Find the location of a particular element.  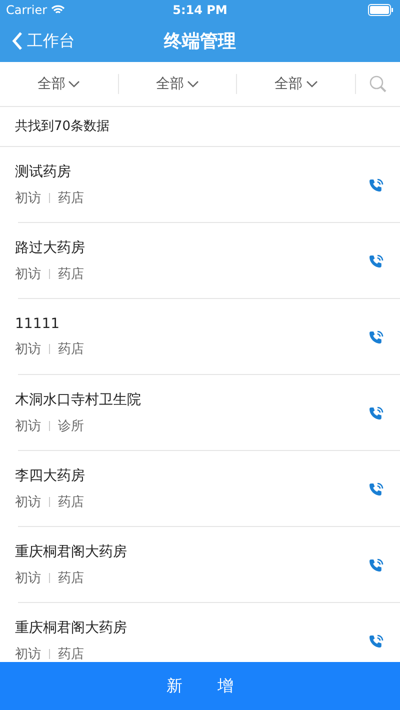

terminal-type: 诊所 is located at coordinates (71, 426).